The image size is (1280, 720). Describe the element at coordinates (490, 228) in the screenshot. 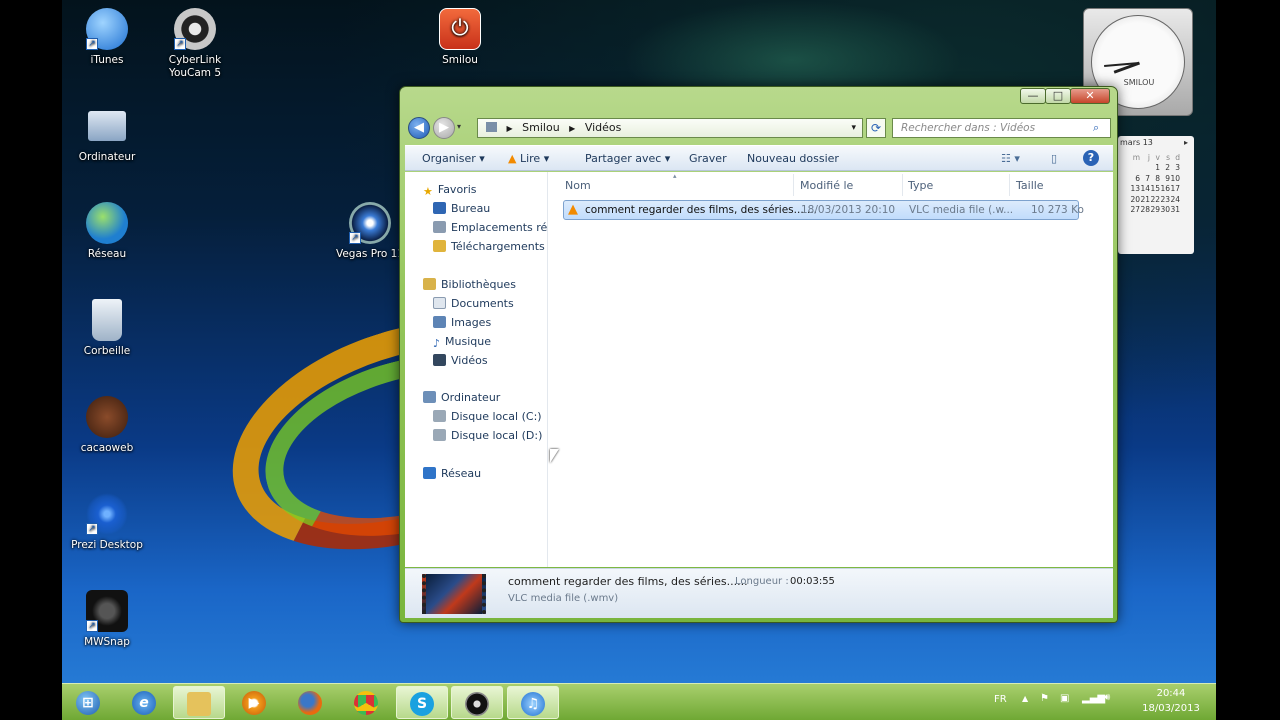

I see `nav-recent-places: Emplacements récents` at that location.